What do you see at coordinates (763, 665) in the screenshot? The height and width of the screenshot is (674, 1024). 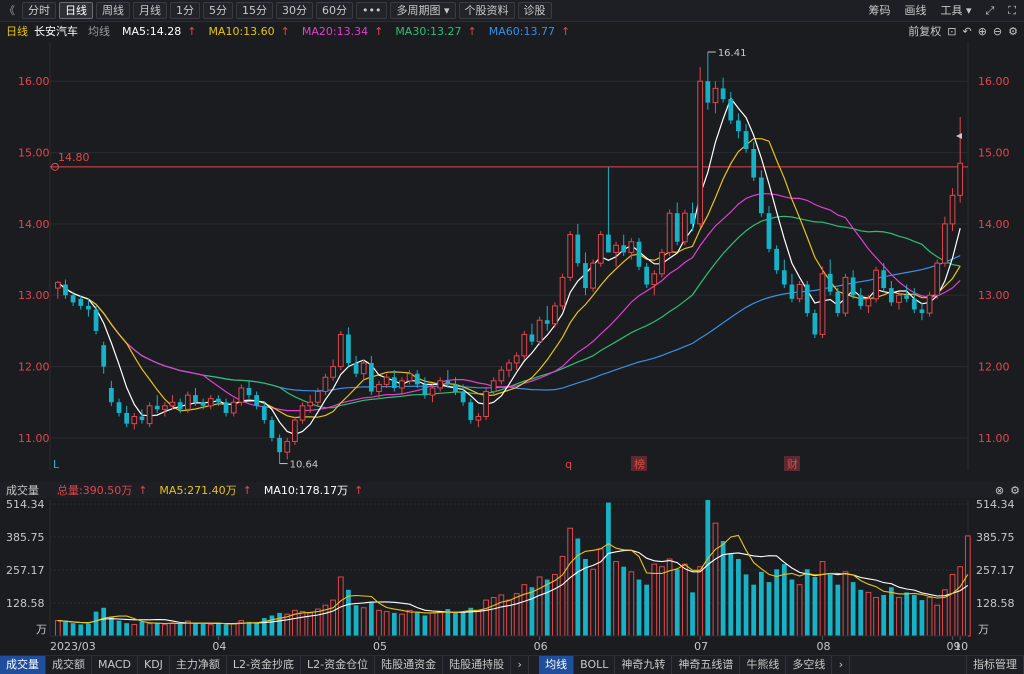 I see `tab-bull-bear: 牛熊线` at bounding box center [763, 665].